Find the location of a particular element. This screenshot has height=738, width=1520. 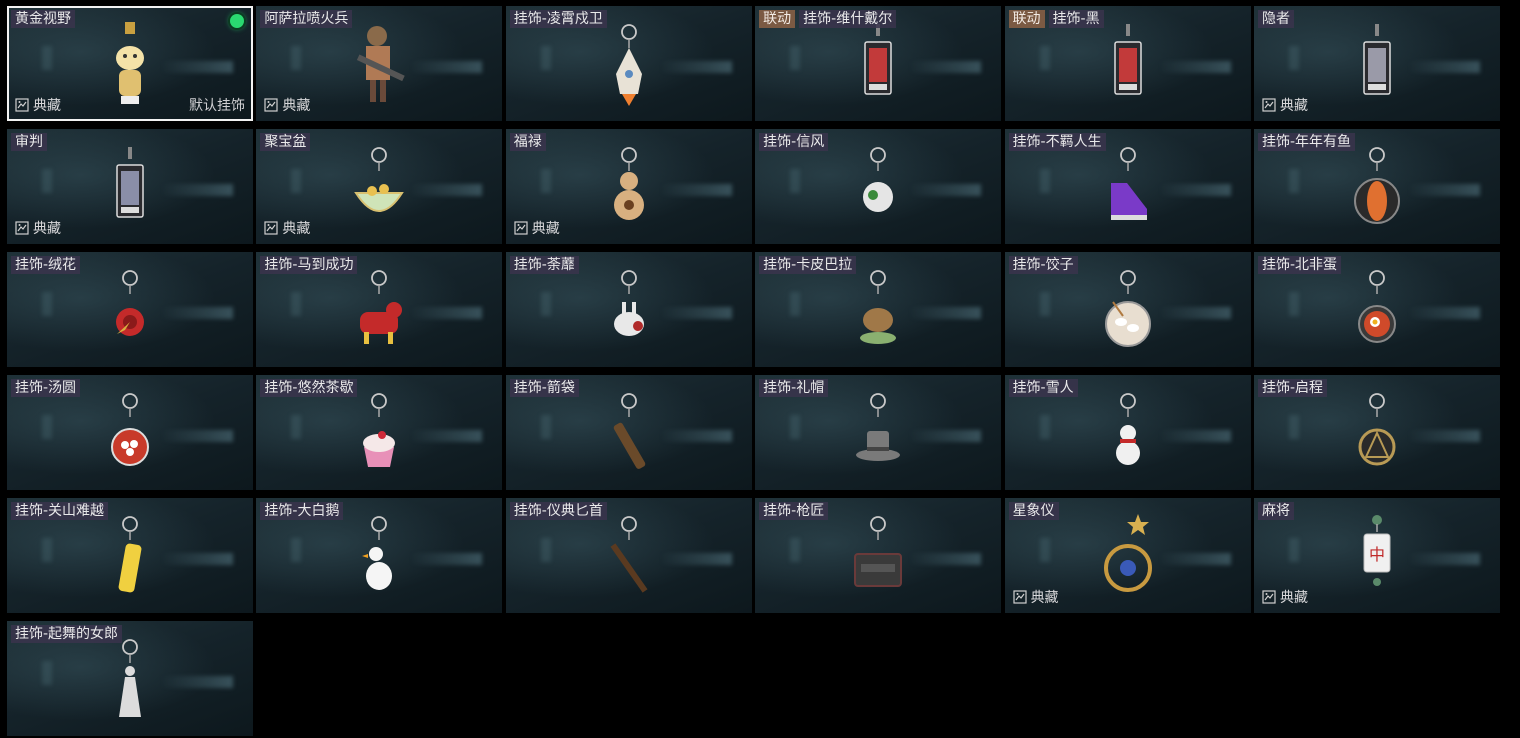

card-label-row: 挂饰-关山难越 is located at coordinates (60, 511).